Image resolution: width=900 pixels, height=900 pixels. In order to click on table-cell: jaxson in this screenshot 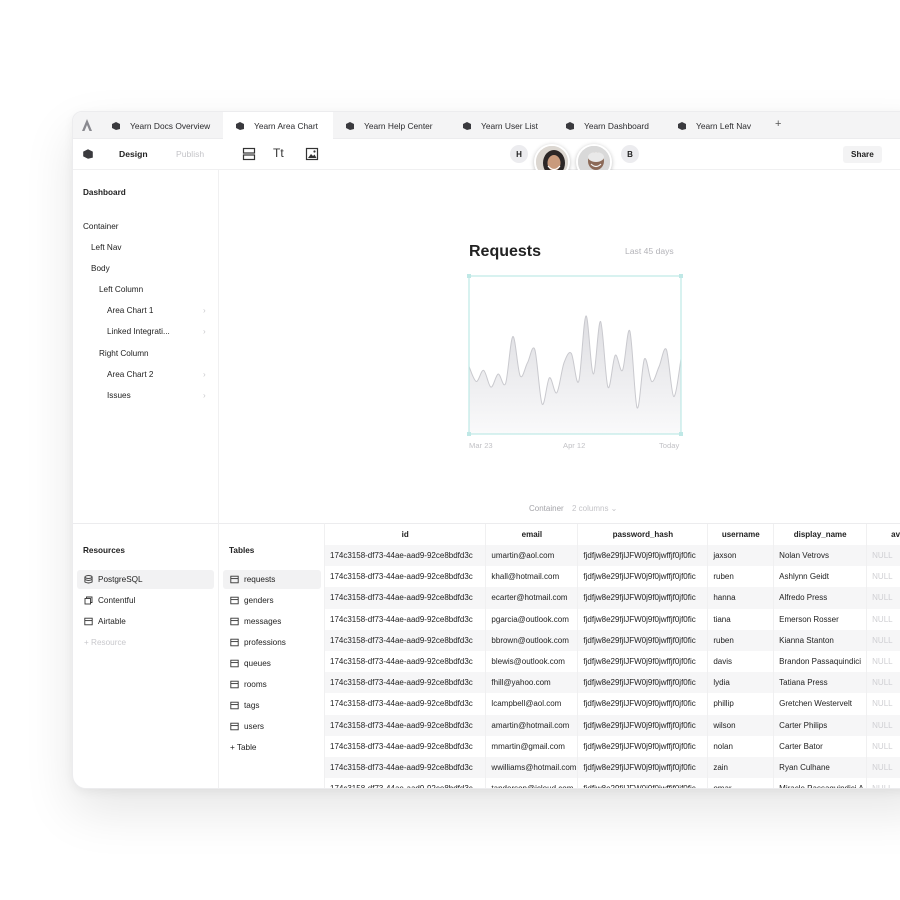, I will do `click(741, 556)`.